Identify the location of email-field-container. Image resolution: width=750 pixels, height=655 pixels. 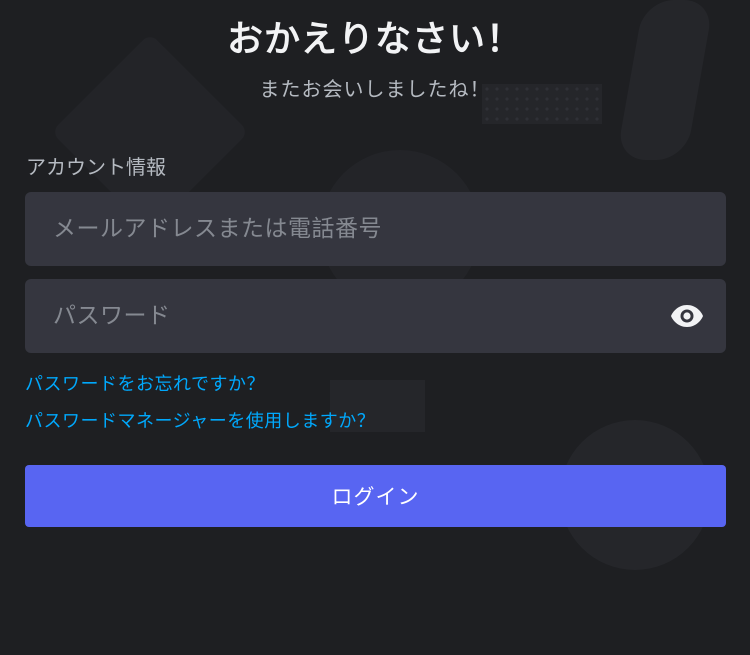
(375, 229).